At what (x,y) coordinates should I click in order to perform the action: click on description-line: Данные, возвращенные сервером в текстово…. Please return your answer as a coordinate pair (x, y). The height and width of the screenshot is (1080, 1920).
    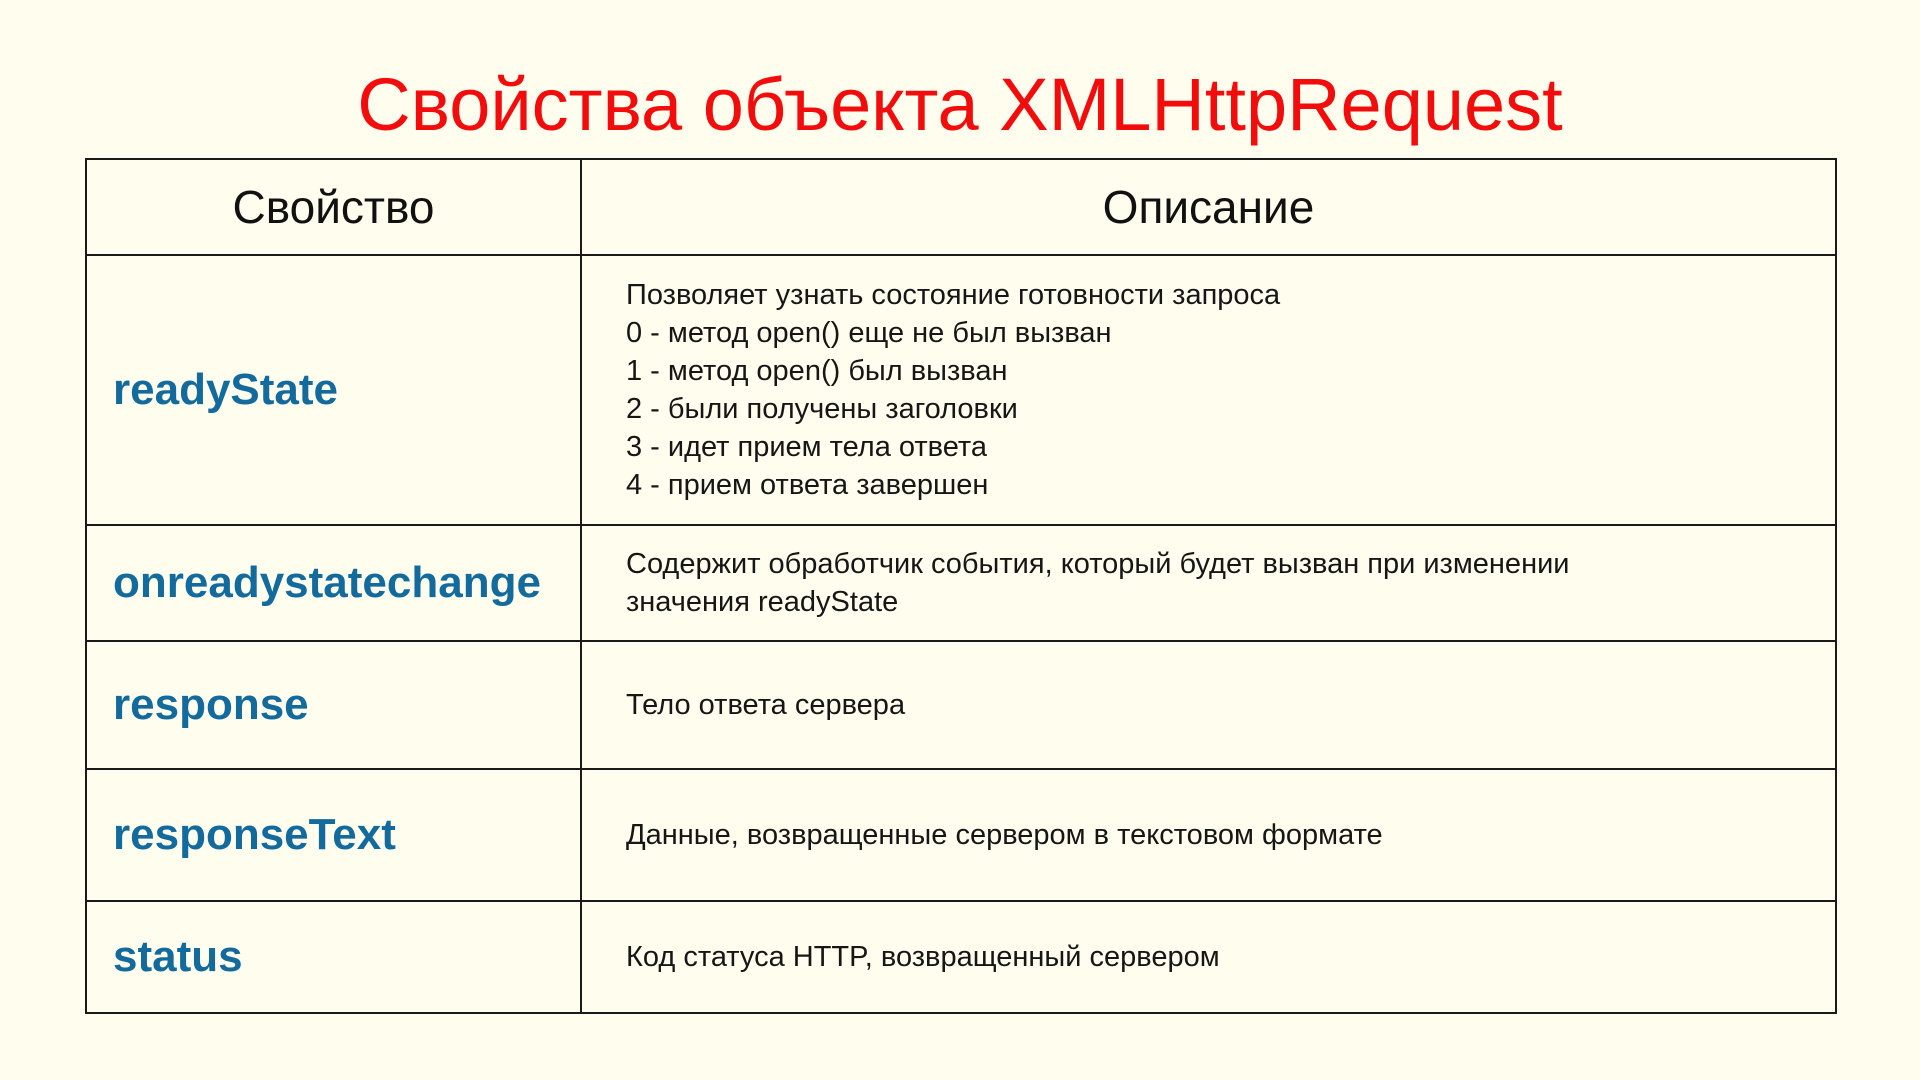
    Looking at the image, I should click on (1004, 835).